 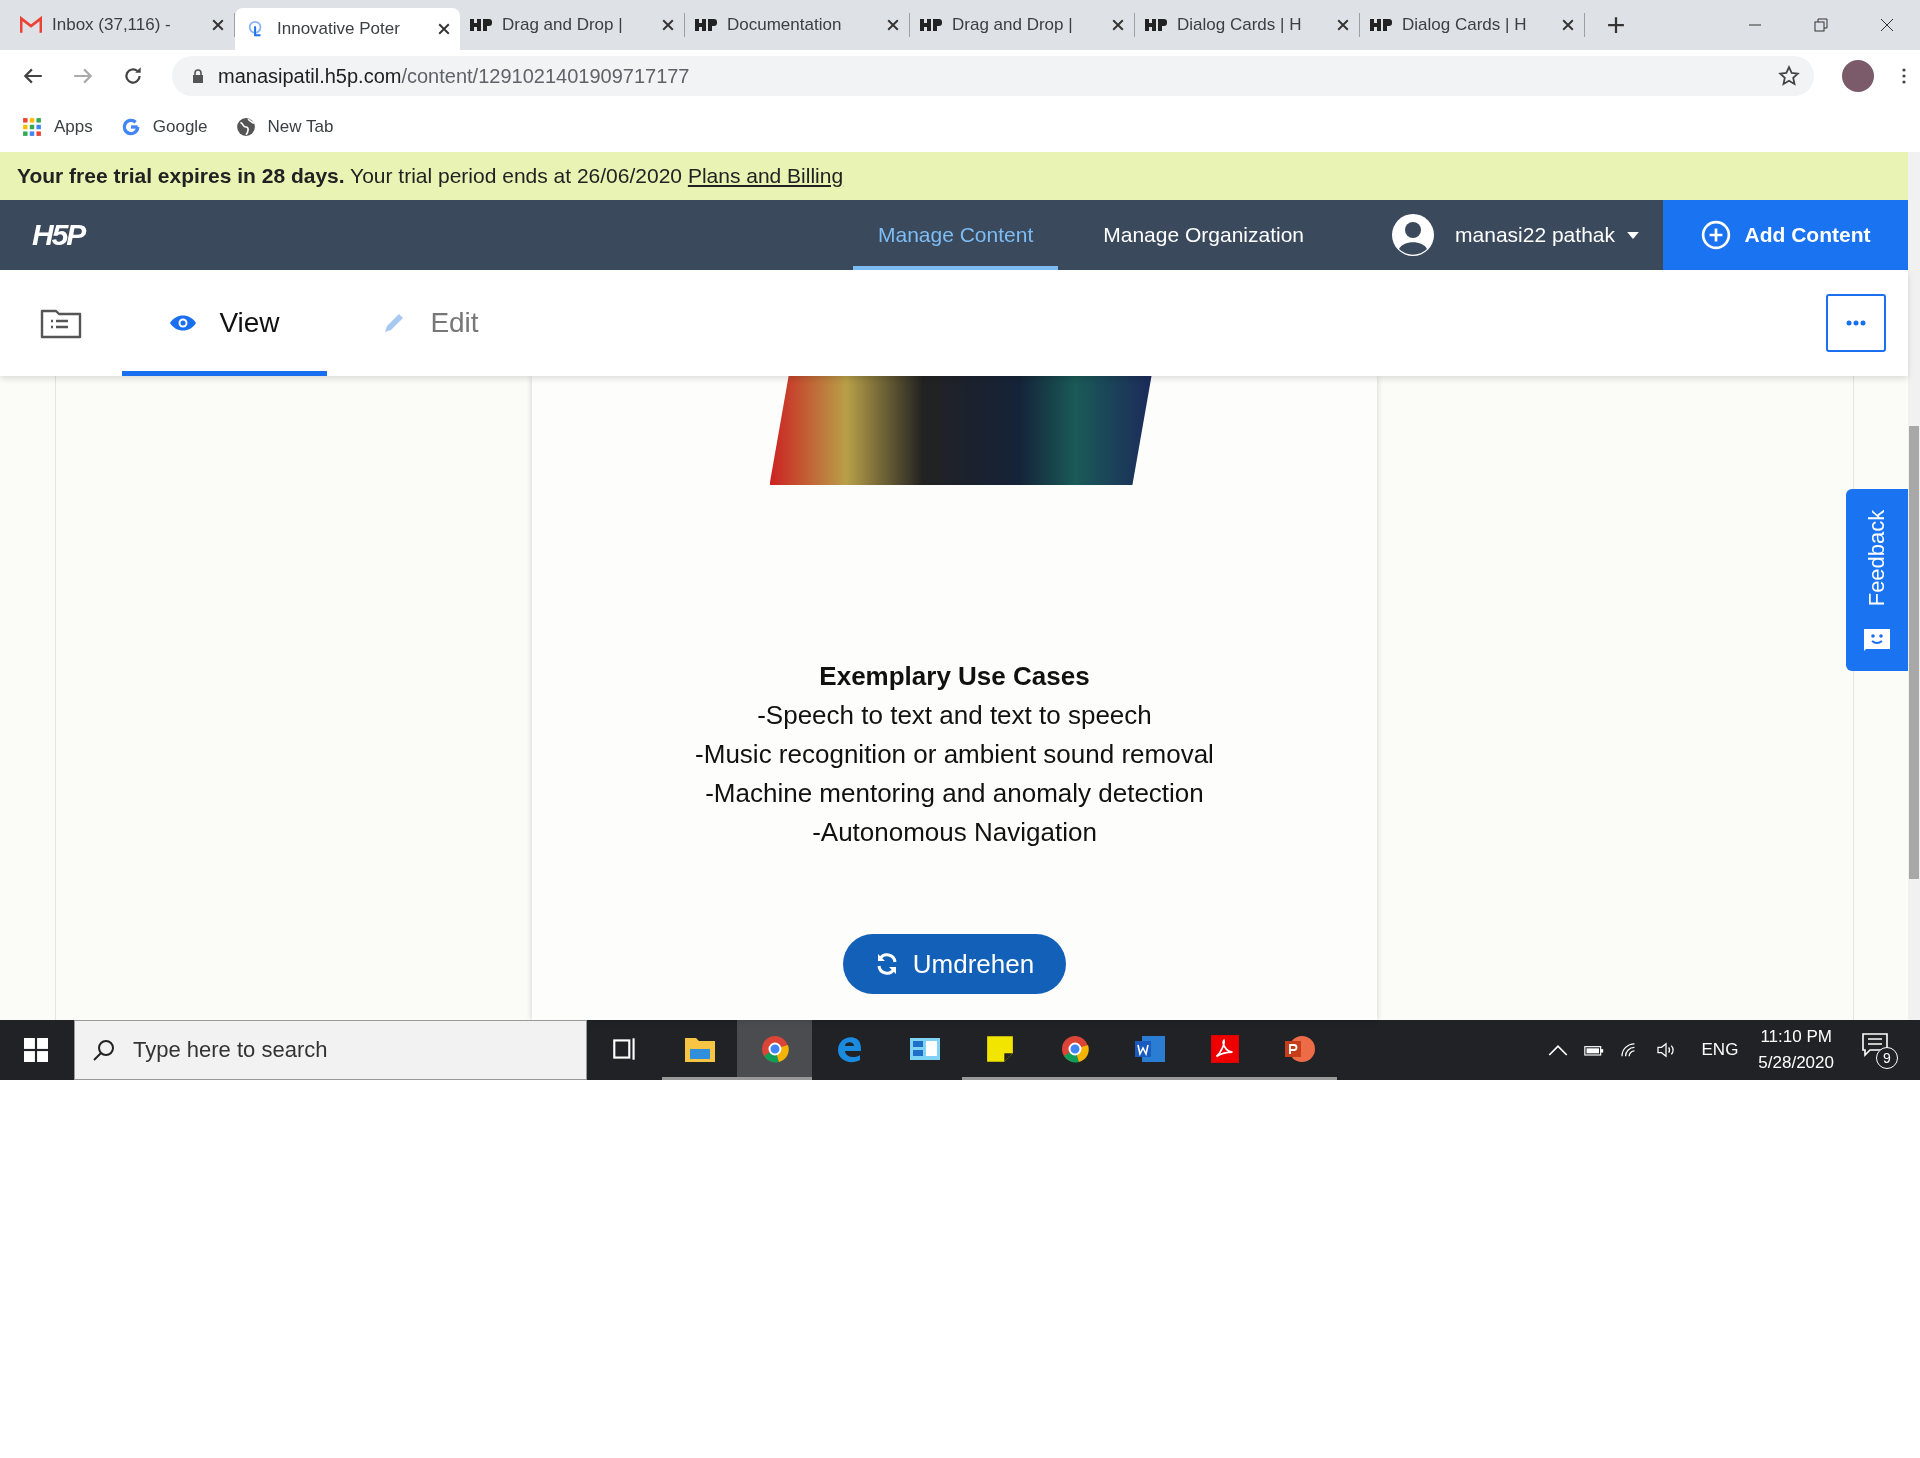 I want to click on card-heading: Exemplary Use Cases, so click(x=954, y=676).